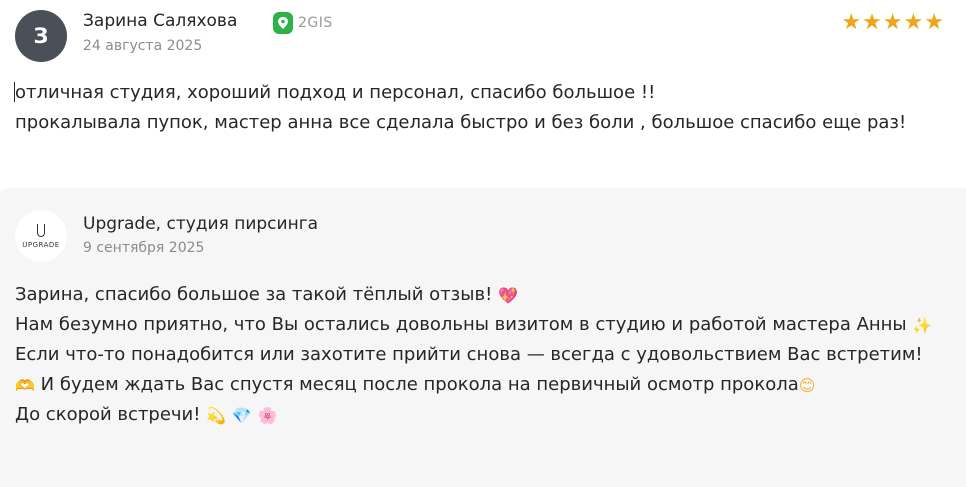  I want to click on smiling-face-icon: 😊, so click(807, 385).